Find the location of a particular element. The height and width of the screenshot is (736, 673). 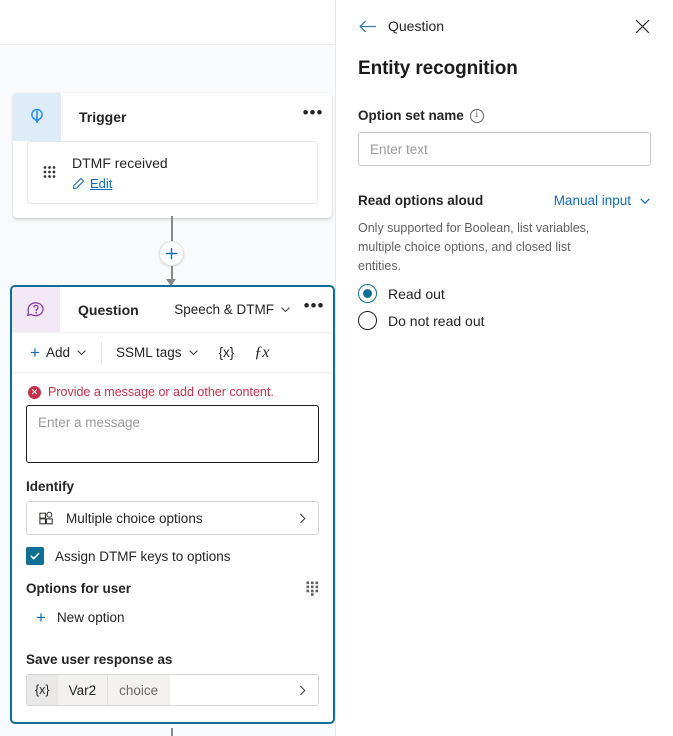

trigger-card-edit-link: Edit is located at coordinates (101, 183).